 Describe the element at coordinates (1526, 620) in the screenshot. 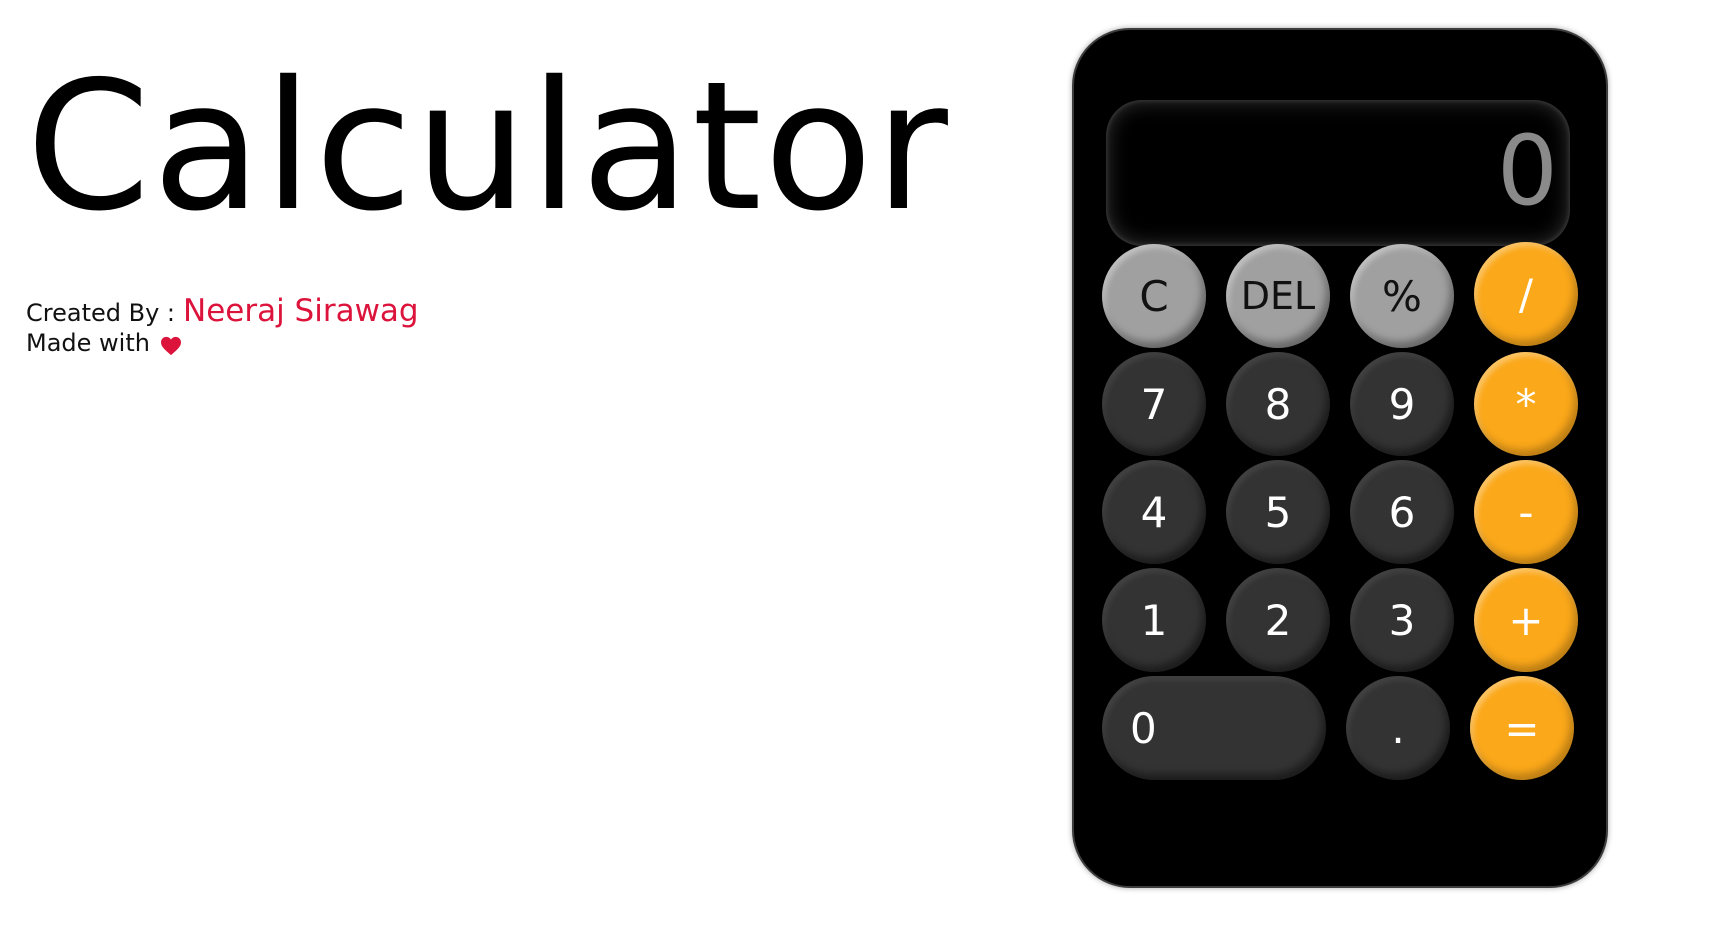

I see `add-button: +` at that location.